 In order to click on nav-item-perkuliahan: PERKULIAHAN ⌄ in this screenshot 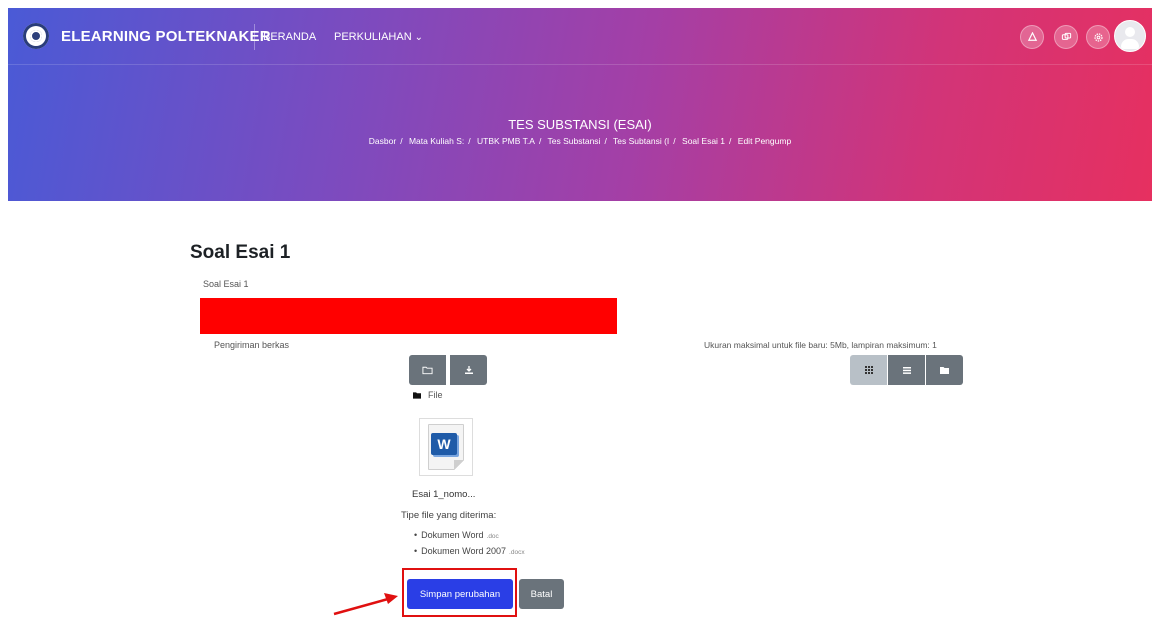, I will do `click(378, 37)`.